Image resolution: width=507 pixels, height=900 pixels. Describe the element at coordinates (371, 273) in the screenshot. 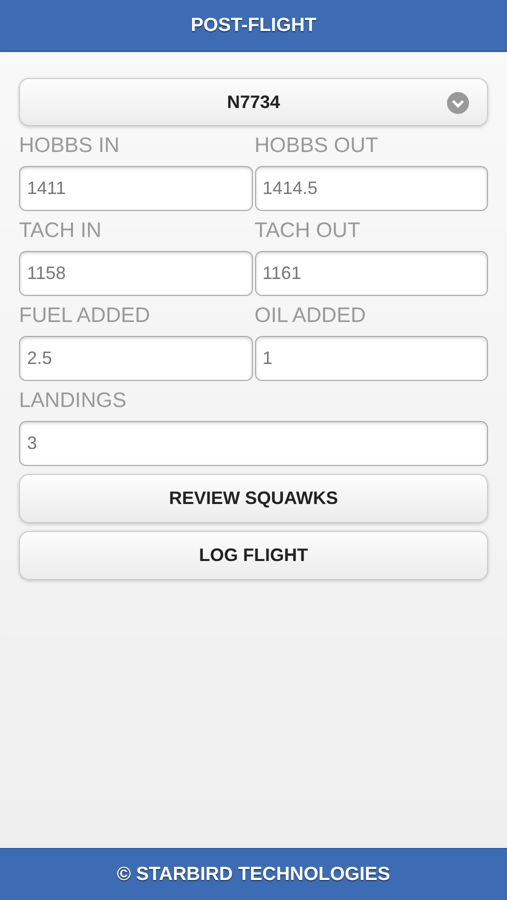

I see `input-field: 1161` at that location.